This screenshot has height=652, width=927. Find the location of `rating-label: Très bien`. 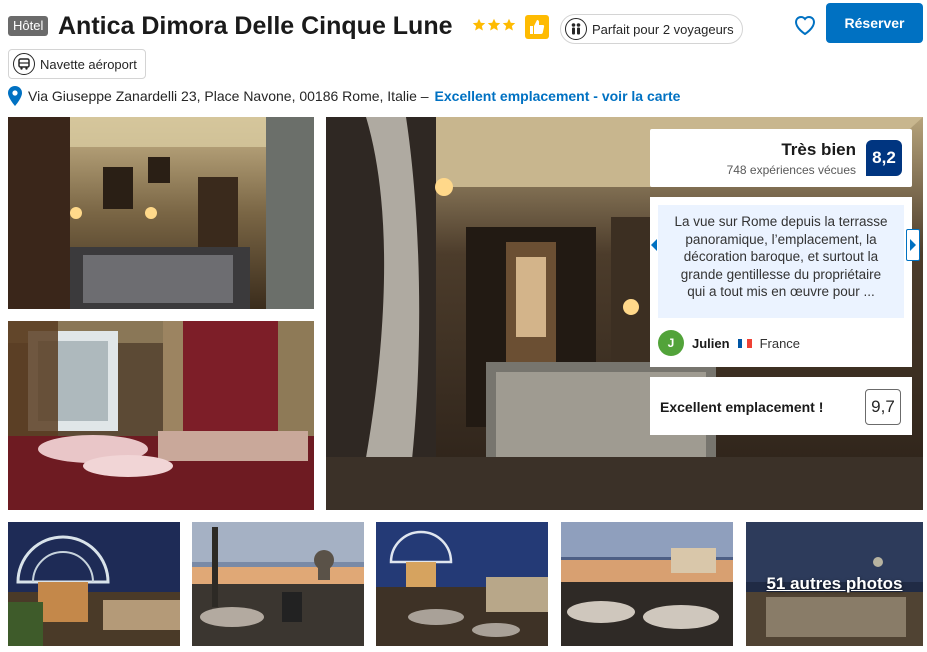

rating-label: Très bien is located at coordinates (818, 149).